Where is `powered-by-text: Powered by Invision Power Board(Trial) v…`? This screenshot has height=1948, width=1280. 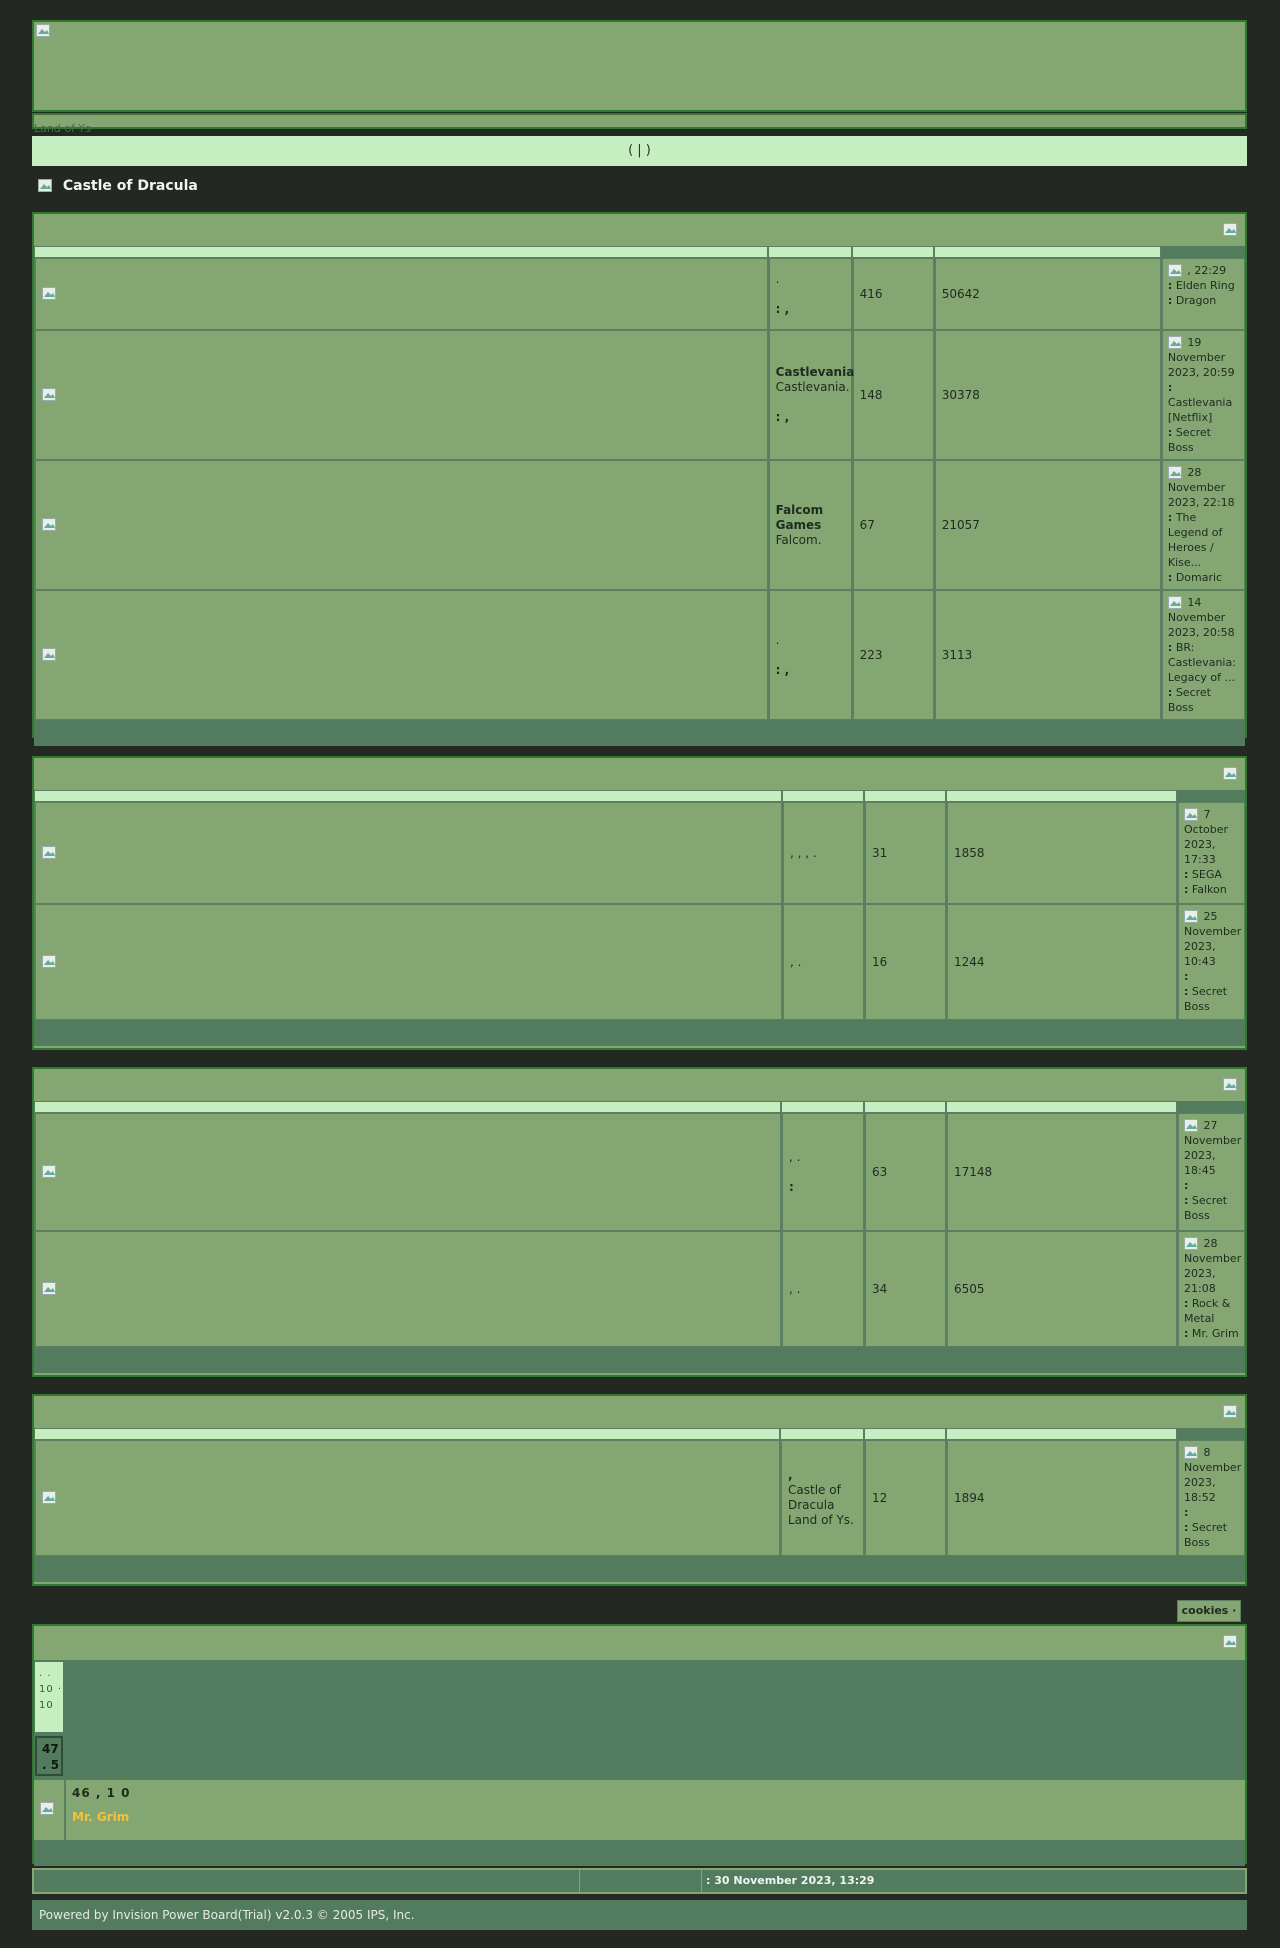
powered-by-text: Powered by Invision Power Board(Trial) v… is located at coordinates (227, 1915).